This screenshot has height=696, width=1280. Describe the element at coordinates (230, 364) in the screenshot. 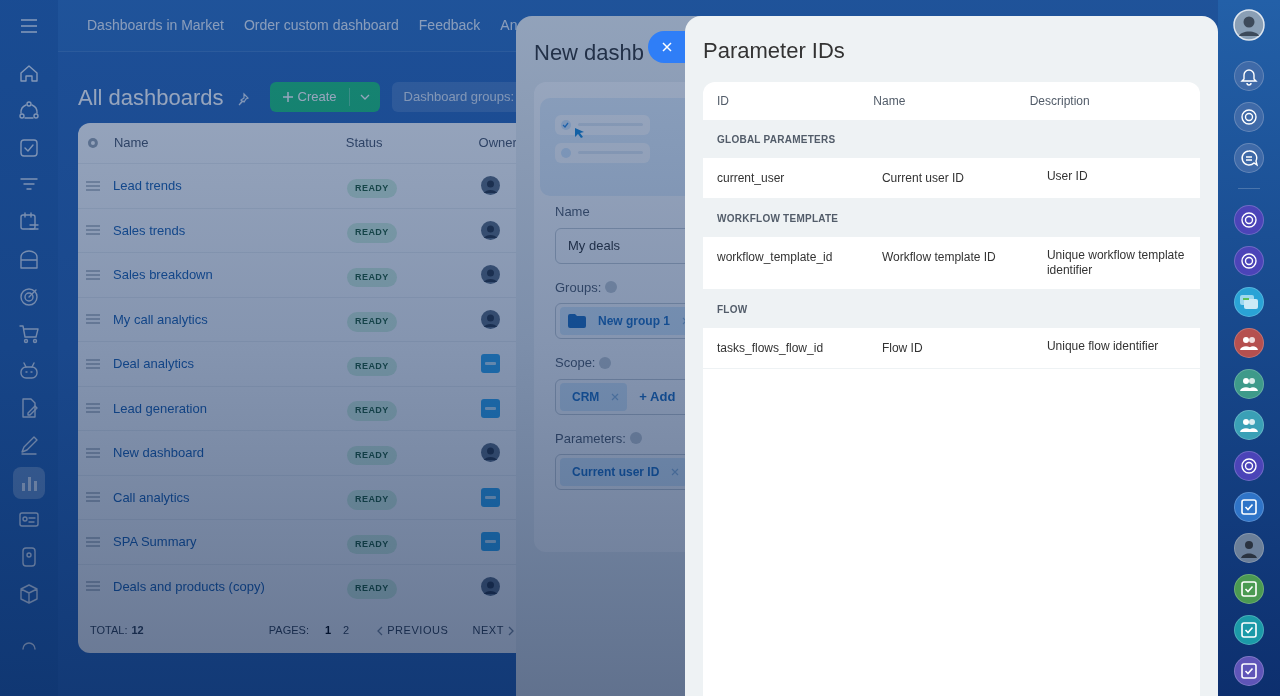

I see `dashboard-link: Deal analytics` at that location.